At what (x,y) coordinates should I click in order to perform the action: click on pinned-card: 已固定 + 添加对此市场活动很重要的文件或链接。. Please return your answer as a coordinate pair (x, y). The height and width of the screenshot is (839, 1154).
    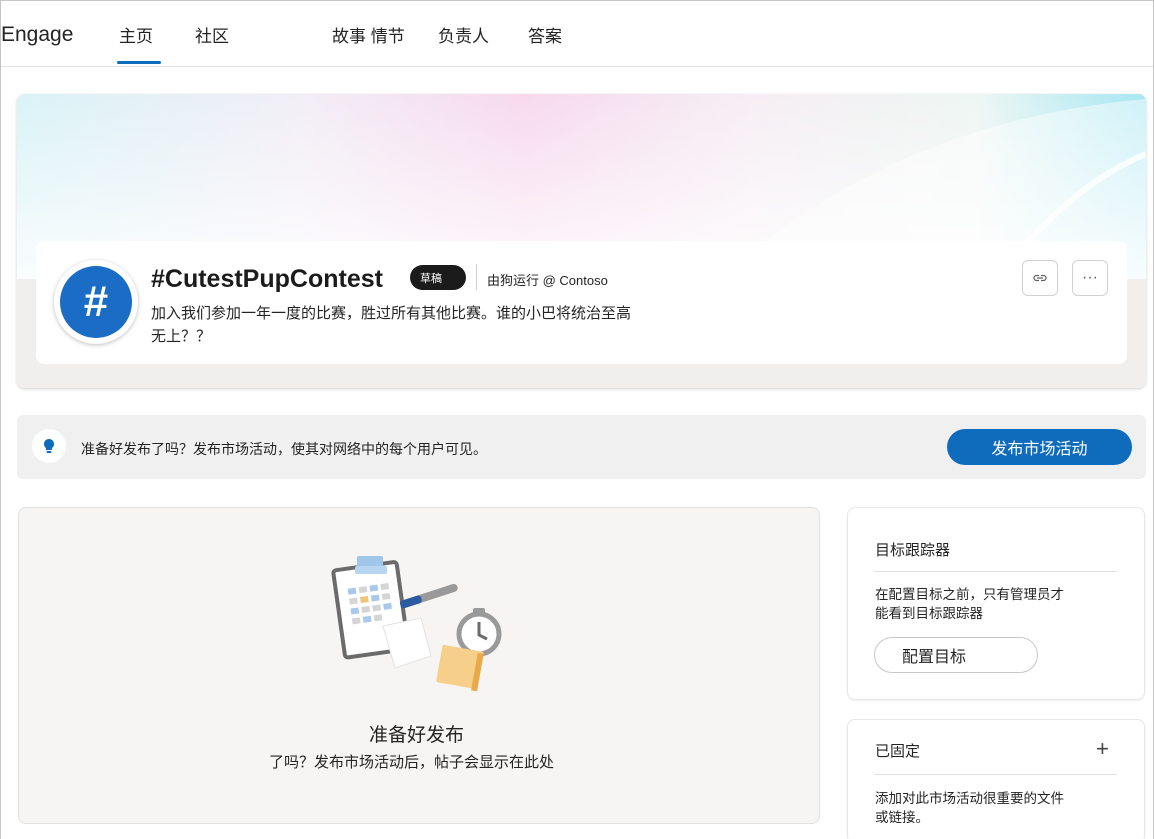
    Looking at the image, I should click on (996, 779).